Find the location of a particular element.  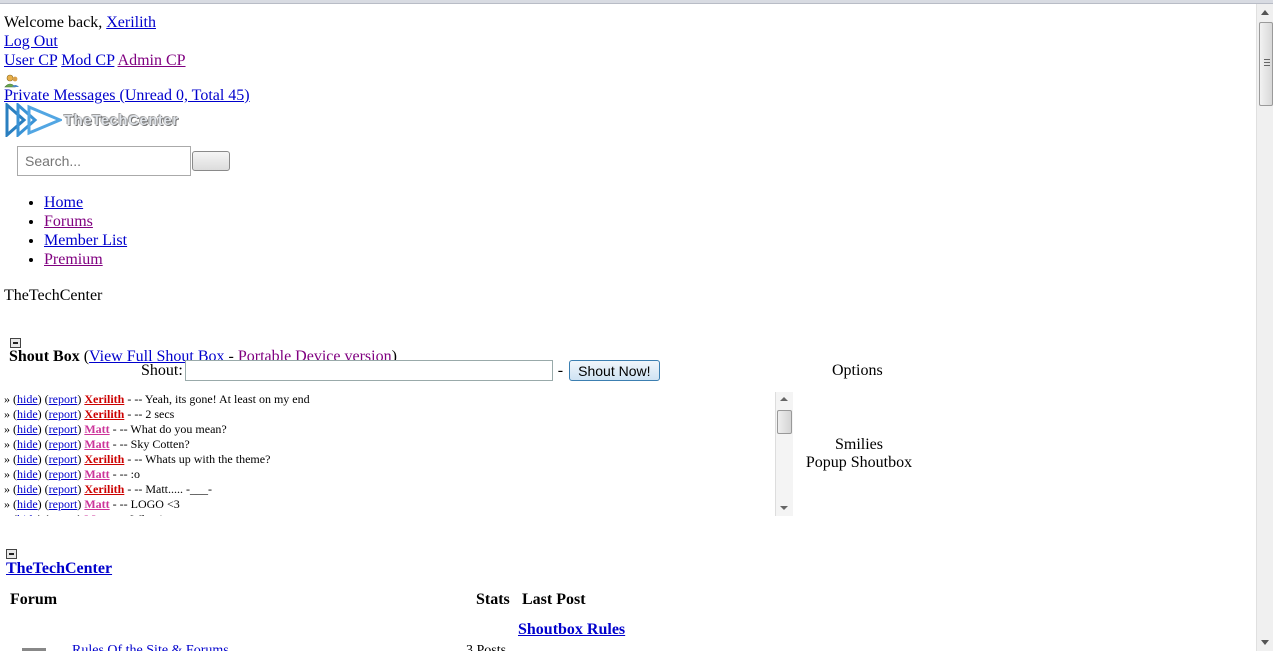

main-nav: Home Forums Member List Premium is located at coordinates (629, 231).